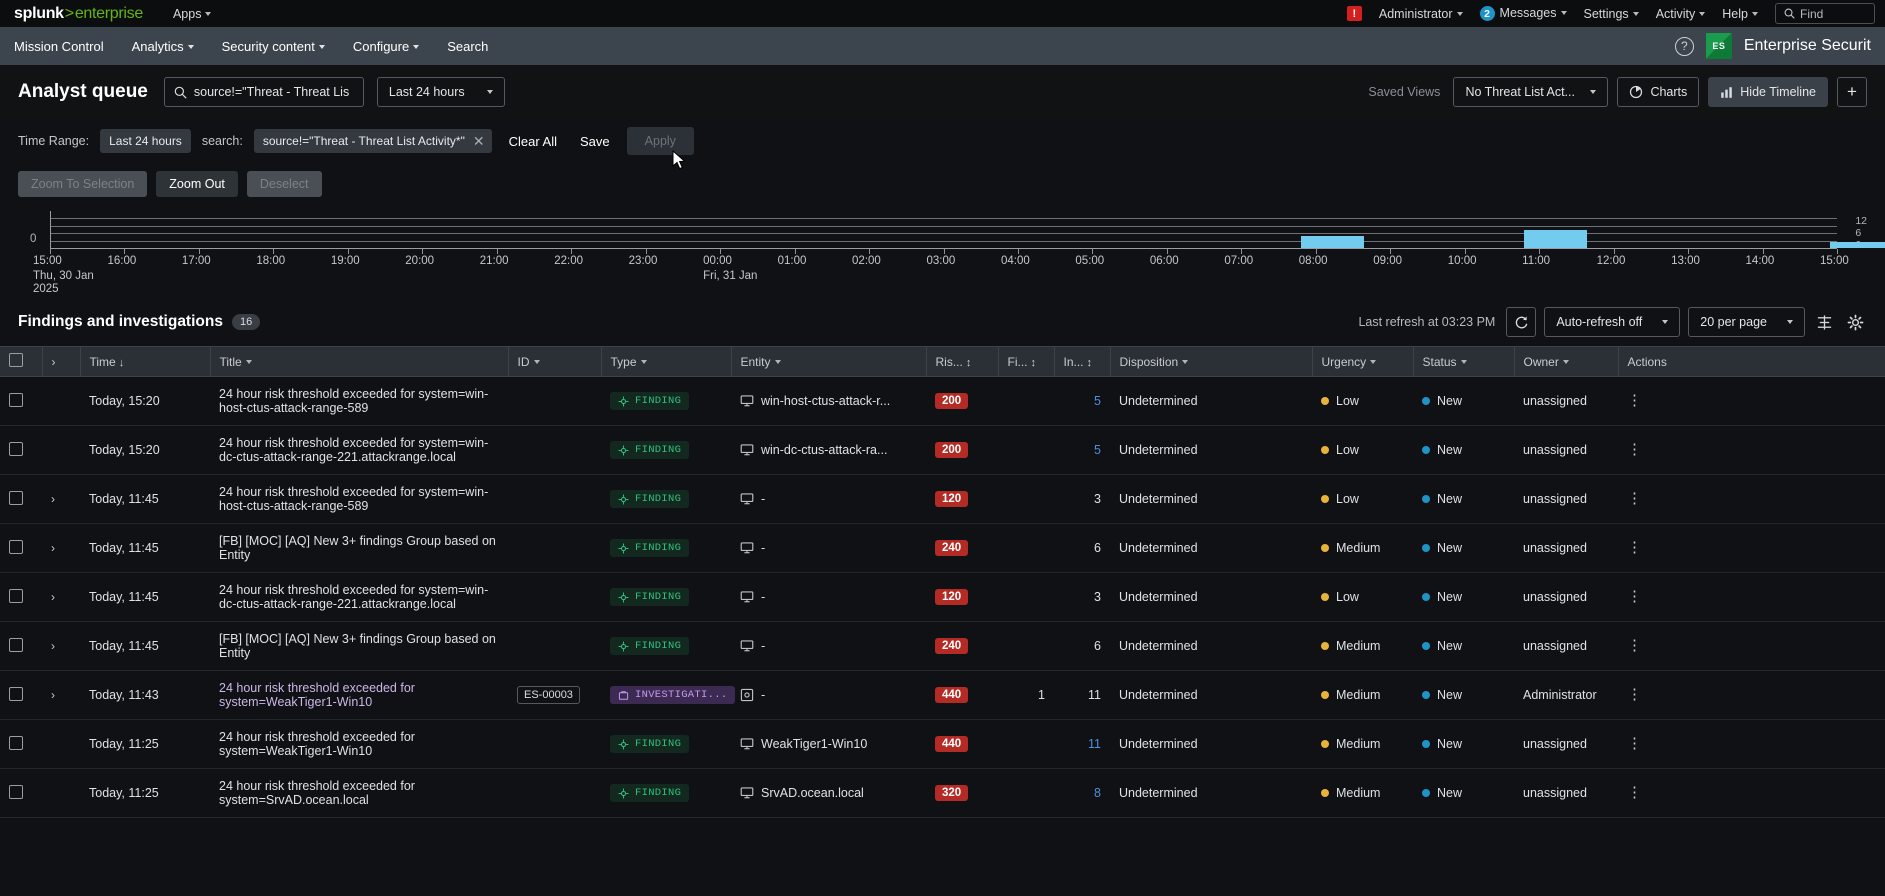  Describe the element at coordinates (145, 141) in the screenshot. I see `time-range-filter-chip: Last 24 hours` at that location.